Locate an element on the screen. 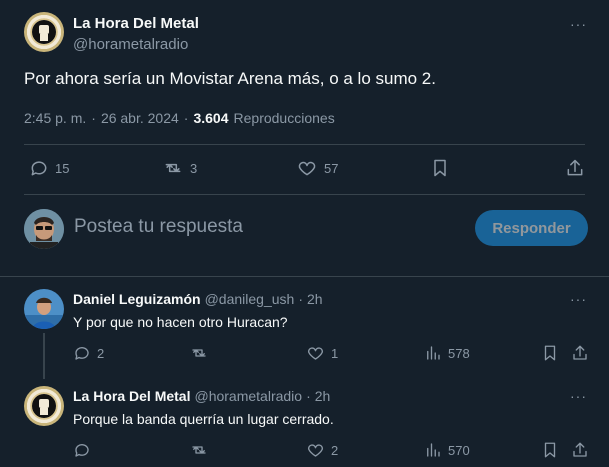 Image resolution: width=609 pixels, height=467 pixels. user-avatar is located at coordinates (44, 229).